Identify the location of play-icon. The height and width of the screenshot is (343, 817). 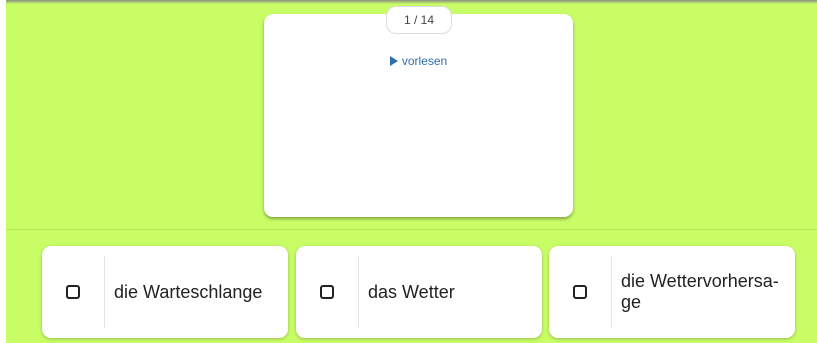
(393, 61).